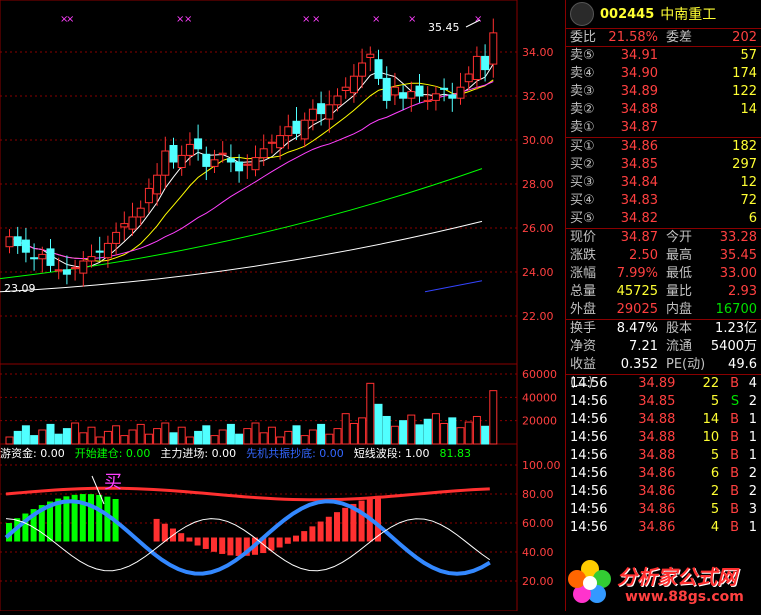 This screenshot has height=615, width=761. What do you see at coordinates (582, 127) in the screenshot?
I see `sell-level-label: 卖①` at bounding box center [582, 127].